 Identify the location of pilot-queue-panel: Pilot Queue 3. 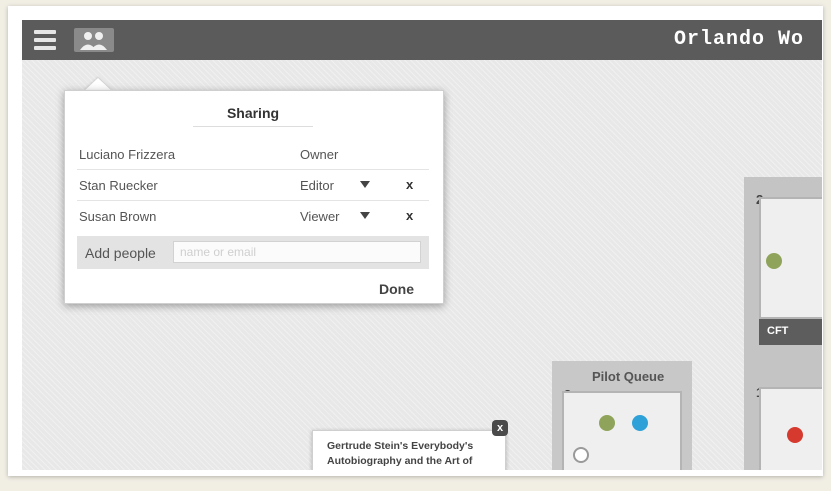
(622, 415).